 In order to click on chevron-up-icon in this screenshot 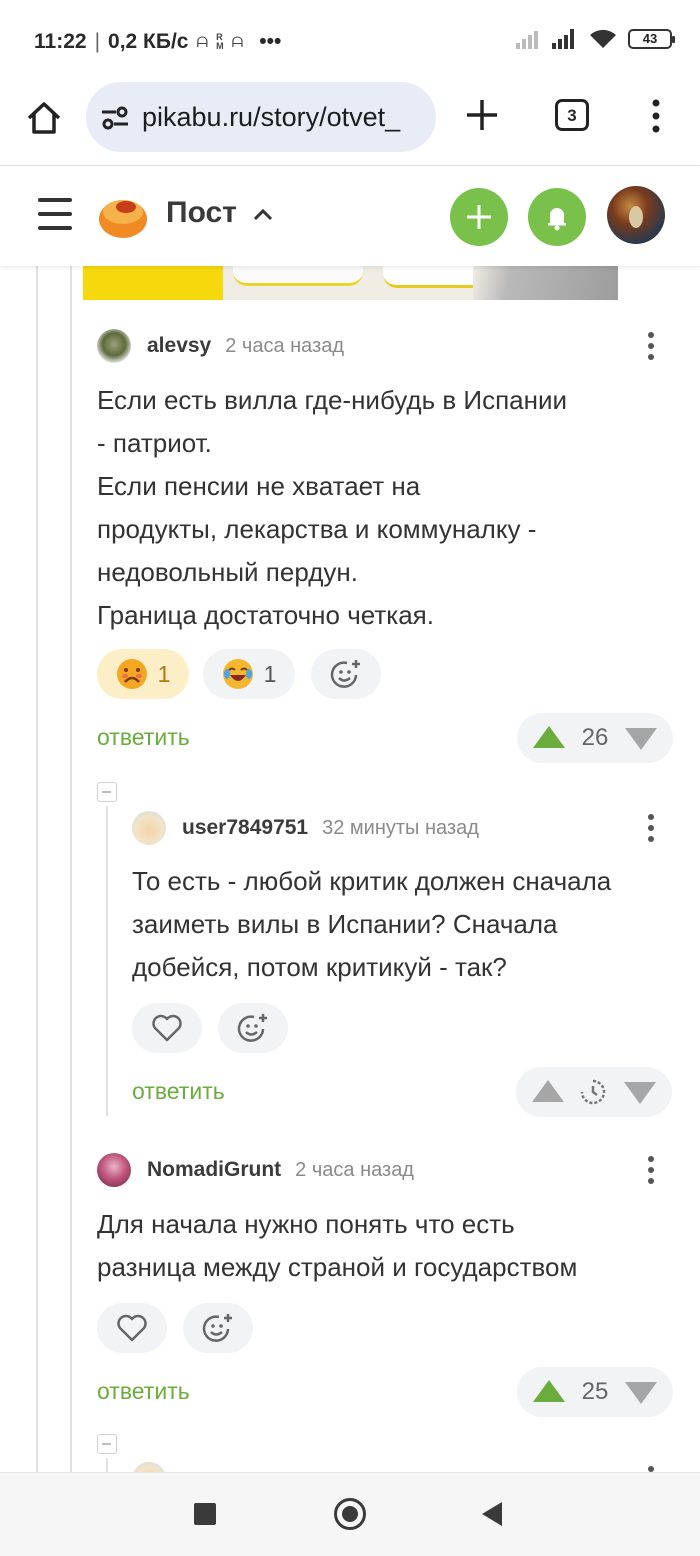, I will do `click(263, 214)`.